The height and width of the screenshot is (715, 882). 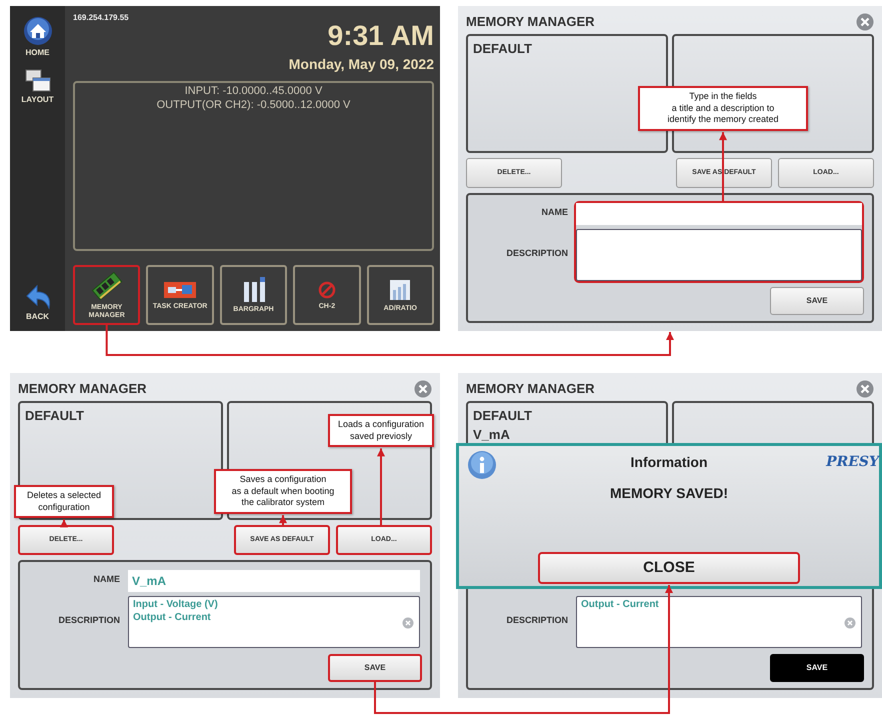 I want to click on description-field, so click(x=719, y=255).